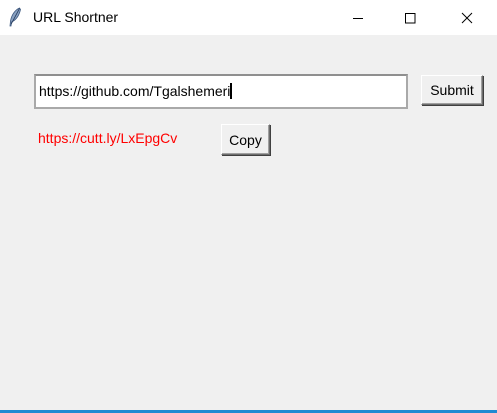  I want to click on feather-icon, so click(15, 17).